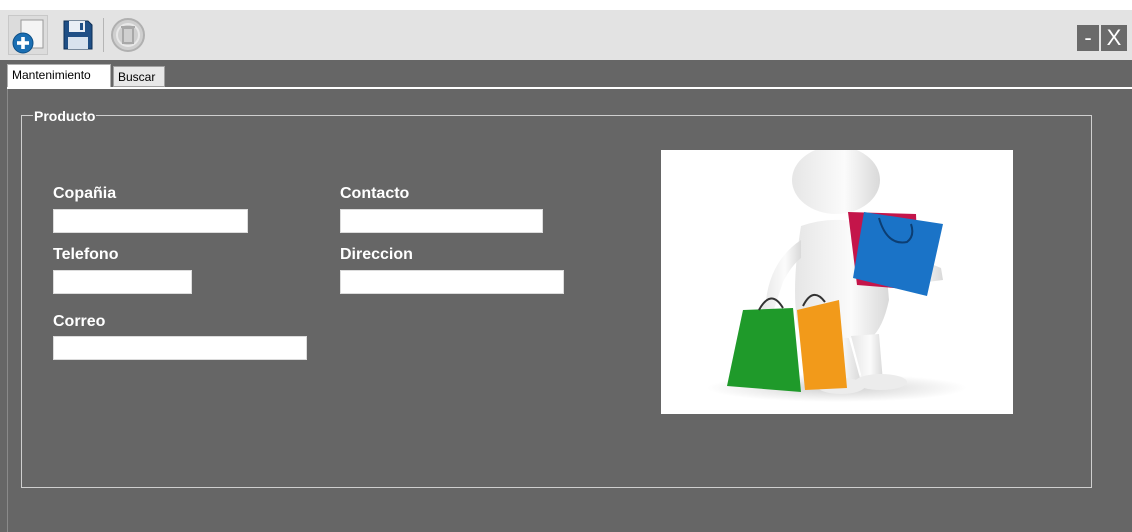 Image resolution: width=1132 pixels, height=532 pixels. Describe the element at coordinates (103, 35) in the screenshot. I see `toolbar-separator` at that location.